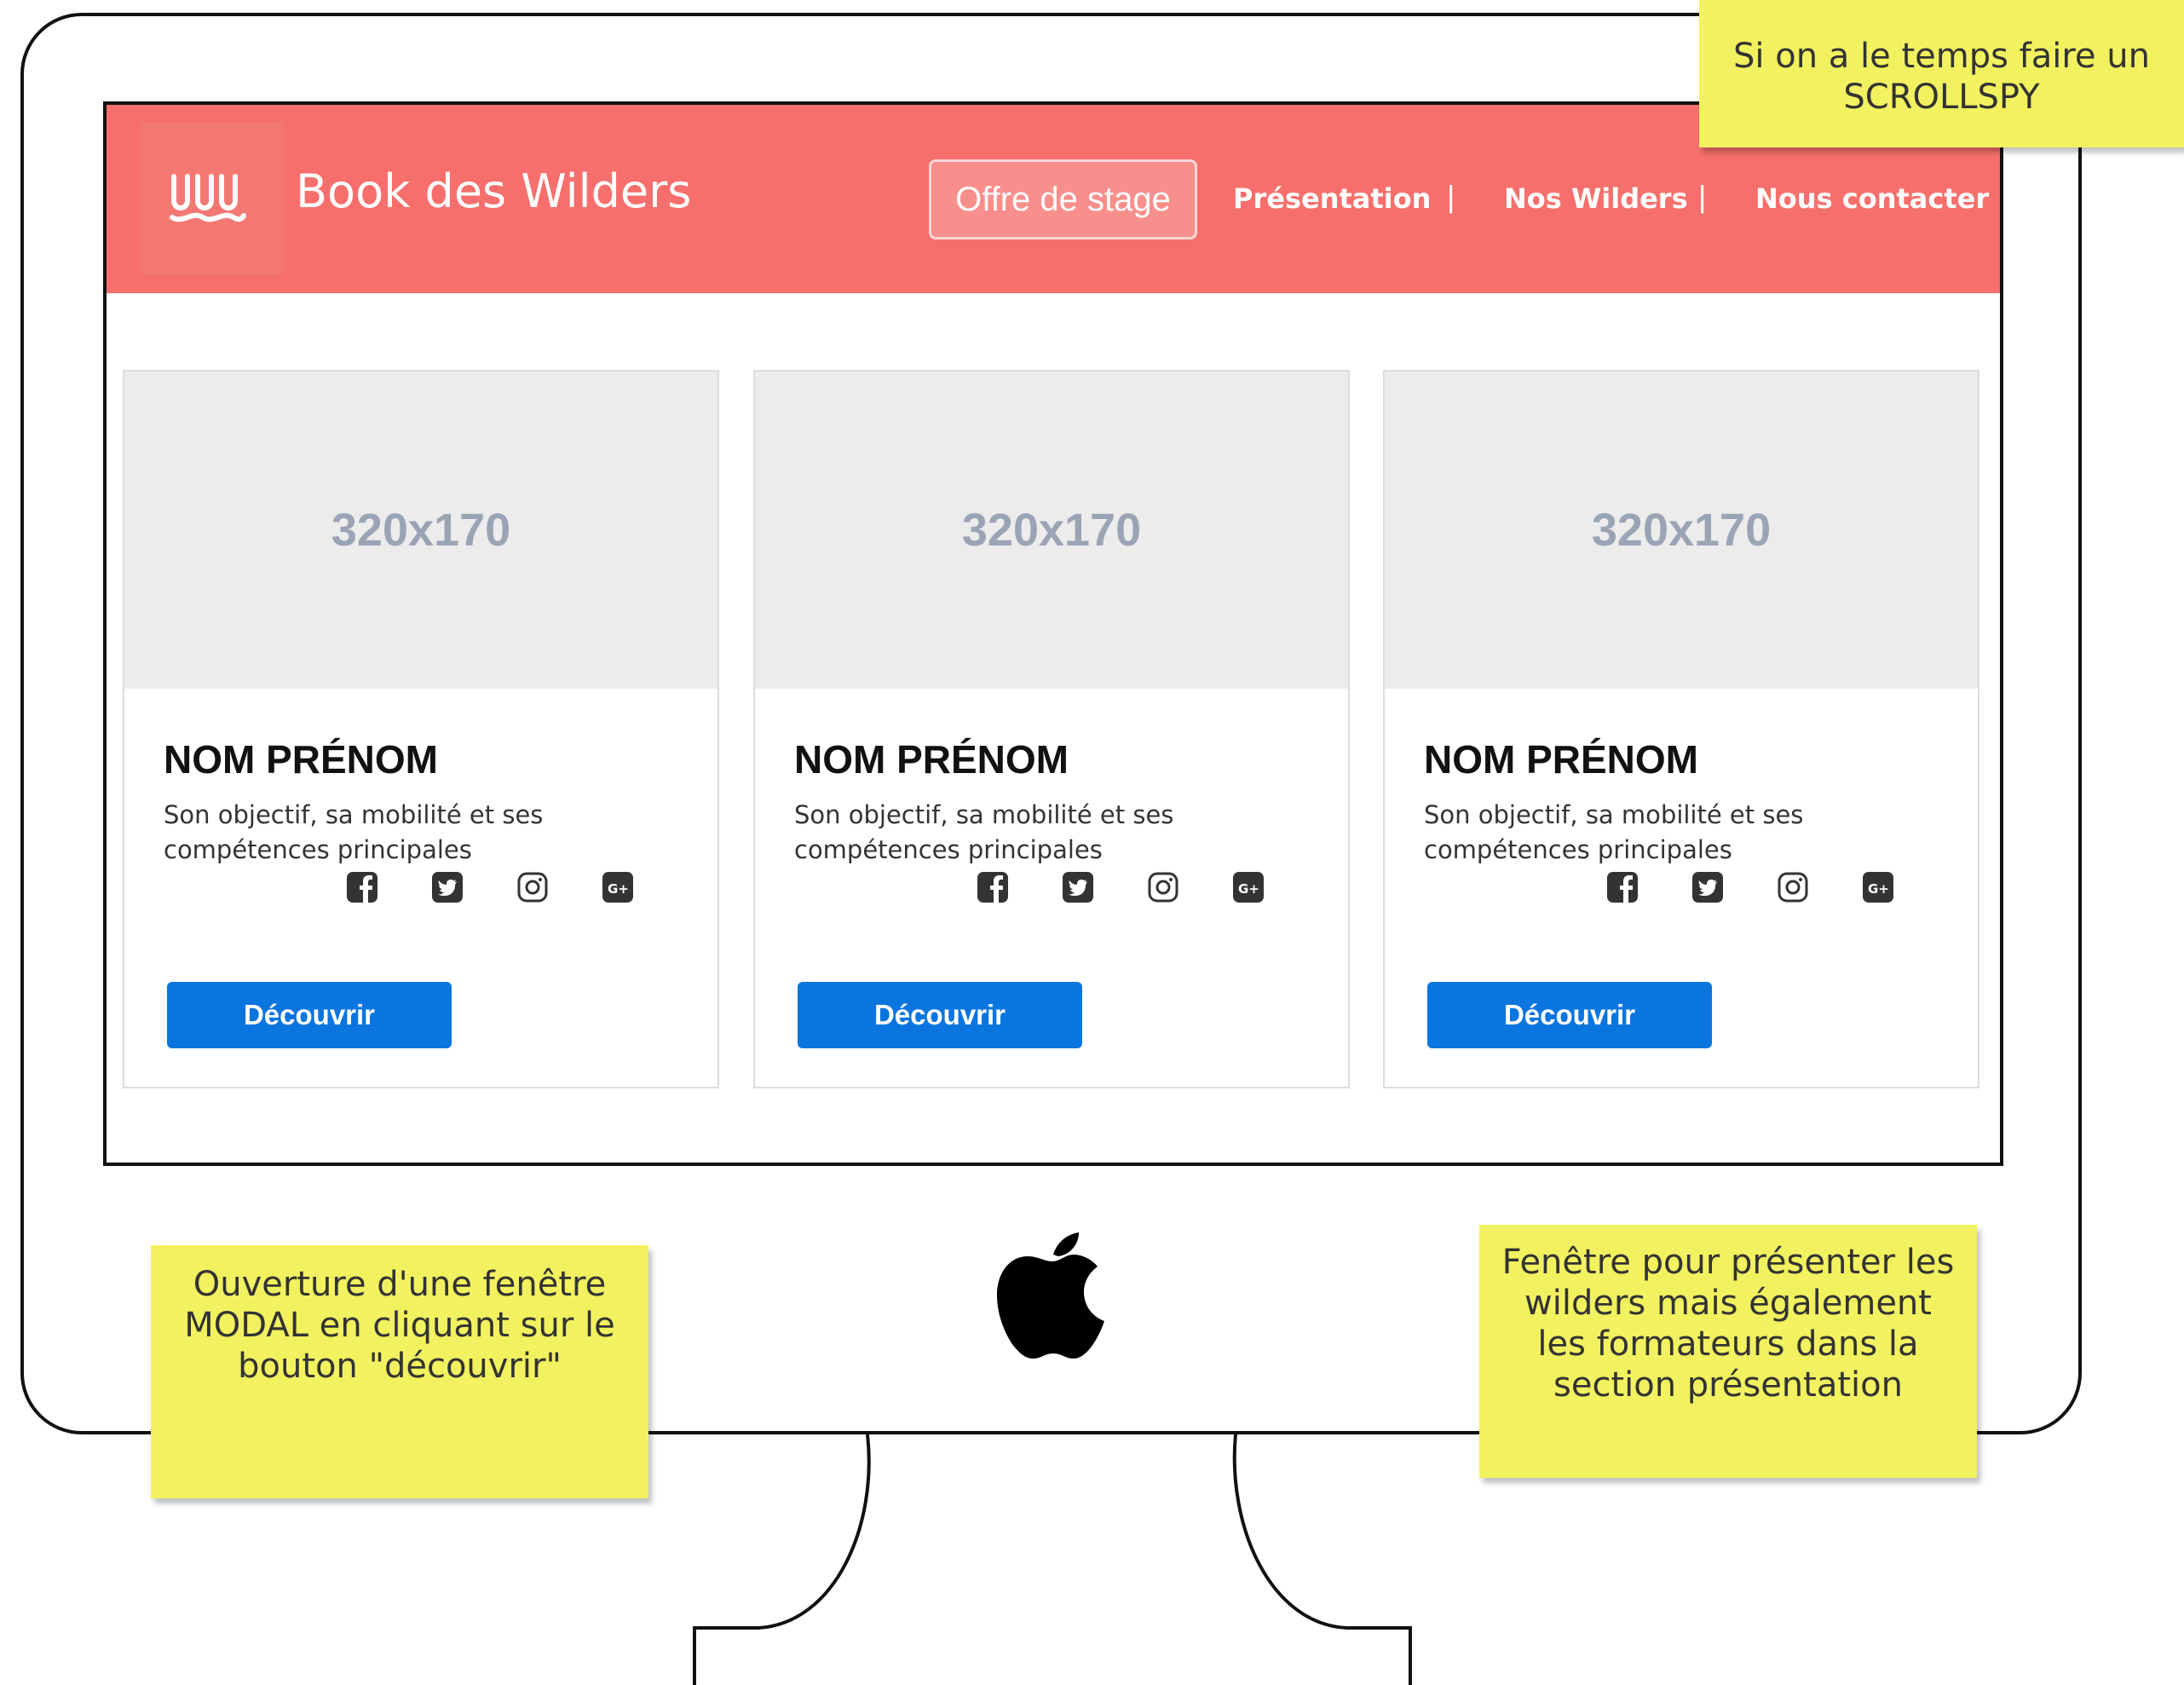 This screenshot has width=2184, height=1685. Describe the element at coordinates (1596, 198) in the screenshot. I see `nav-link-nos-wilders: Nos Wilders` at that location.